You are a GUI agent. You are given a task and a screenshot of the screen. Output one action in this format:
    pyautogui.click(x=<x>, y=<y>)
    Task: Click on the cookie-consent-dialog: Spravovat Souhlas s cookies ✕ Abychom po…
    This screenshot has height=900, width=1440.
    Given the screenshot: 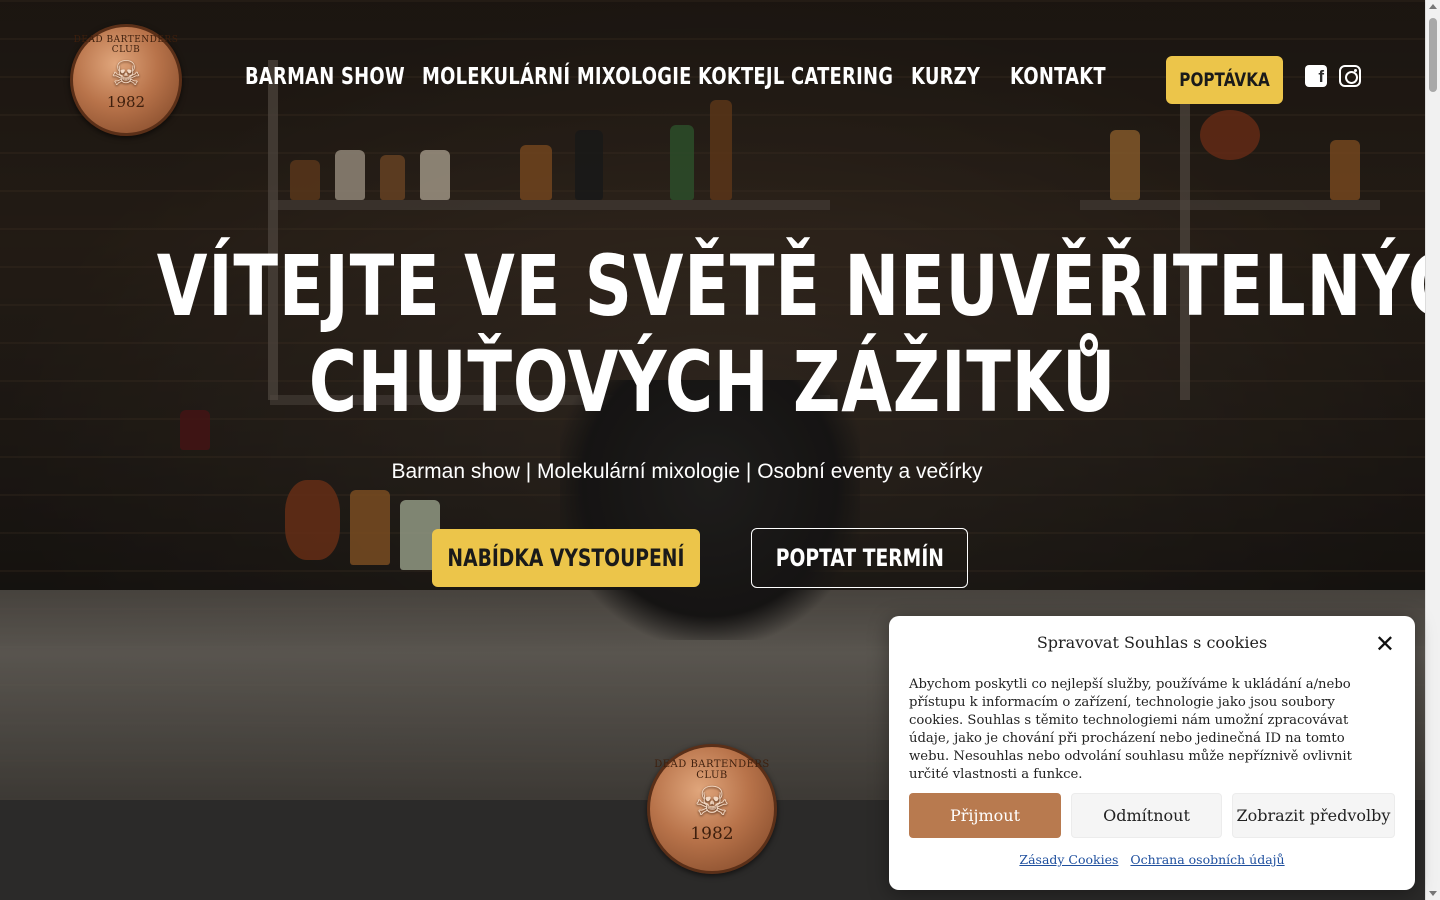 What is the action you would take?
    pyautogui.click(x=1152, y=753)
    